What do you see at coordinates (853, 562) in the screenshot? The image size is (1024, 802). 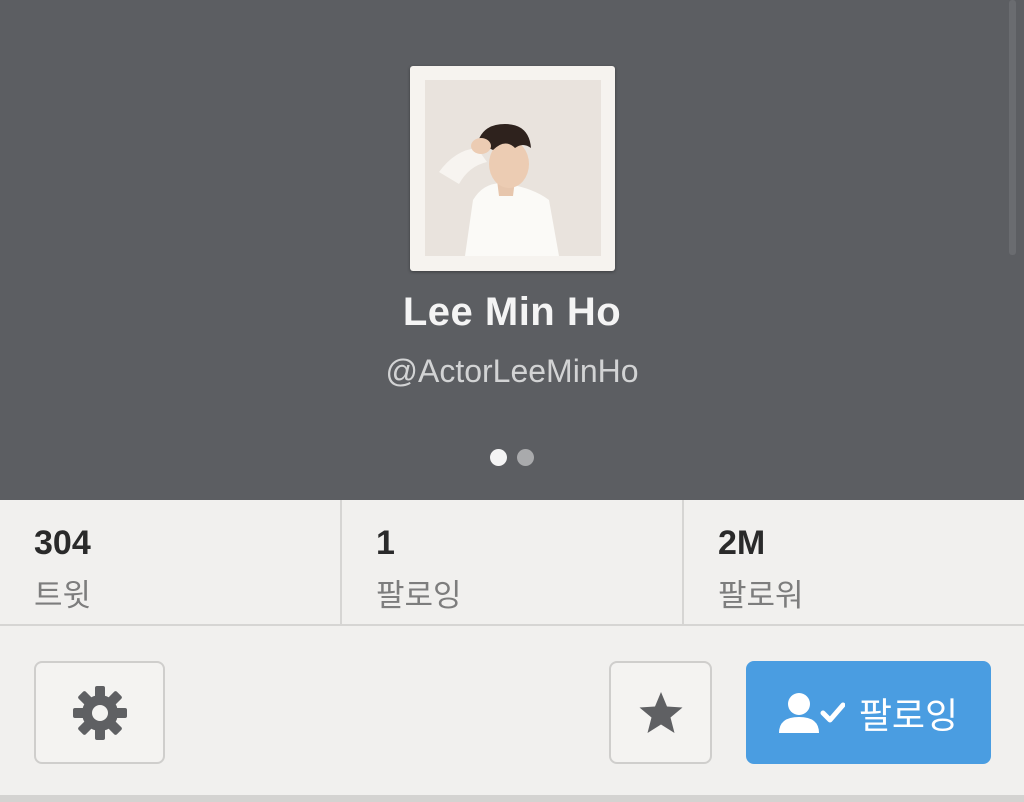 I see `stat-followers: 2M 팔로워` at bounding box center [853, 562].